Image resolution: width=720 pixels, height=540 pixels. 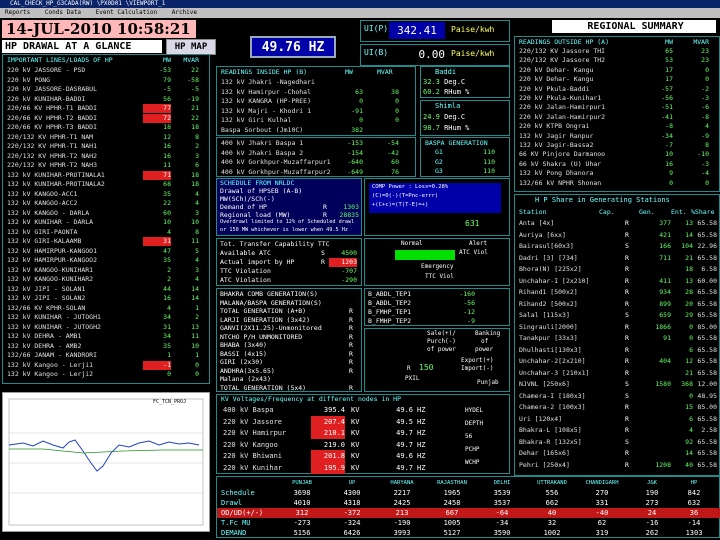 I want to click on share-ent: 4, so click(x=691, y=430).